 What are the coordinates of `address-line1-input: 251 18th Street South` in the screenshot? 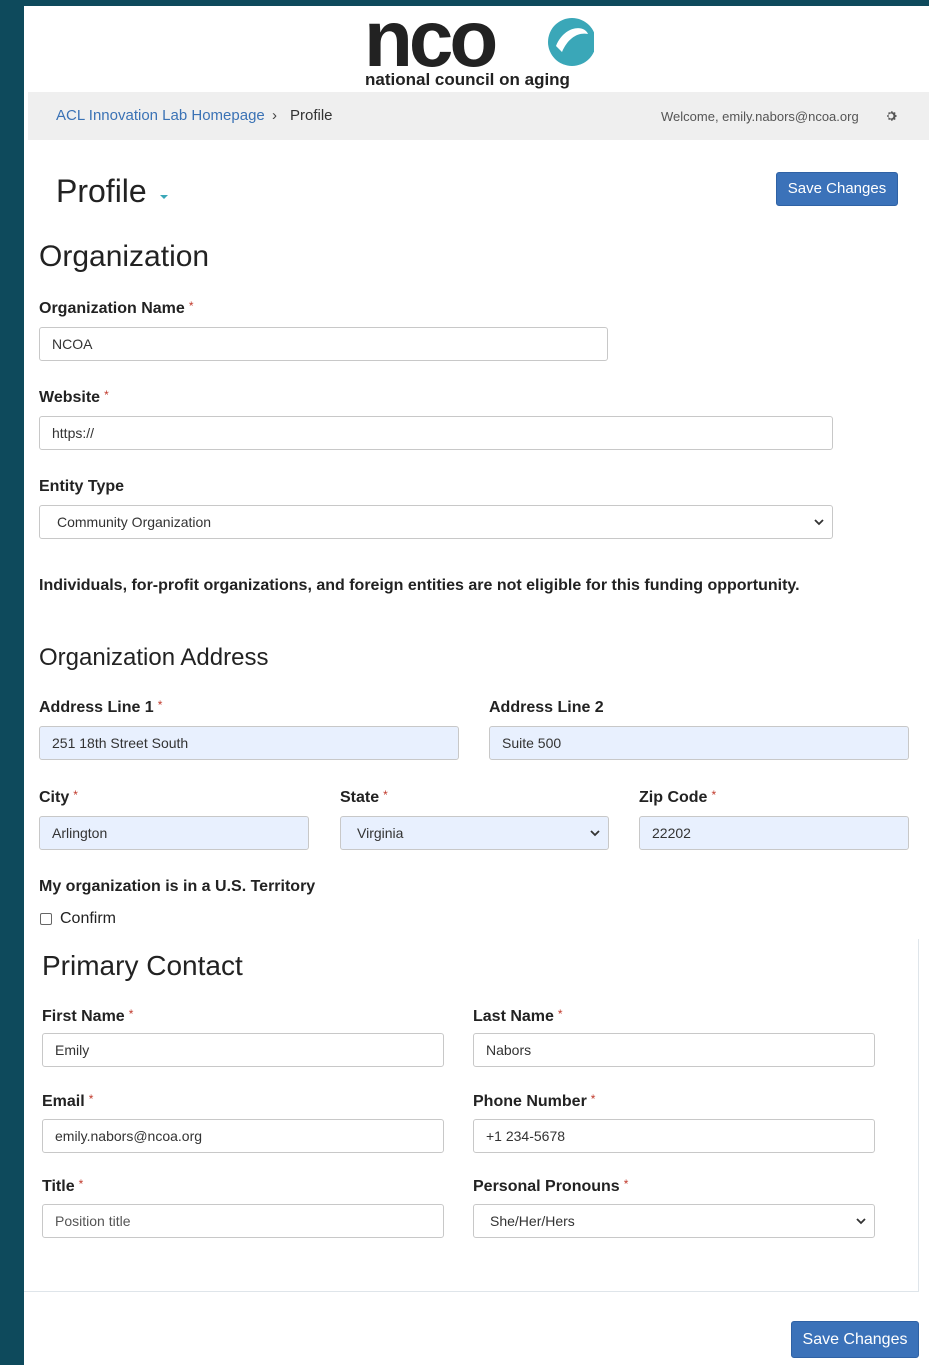 It's located at (249, 743).